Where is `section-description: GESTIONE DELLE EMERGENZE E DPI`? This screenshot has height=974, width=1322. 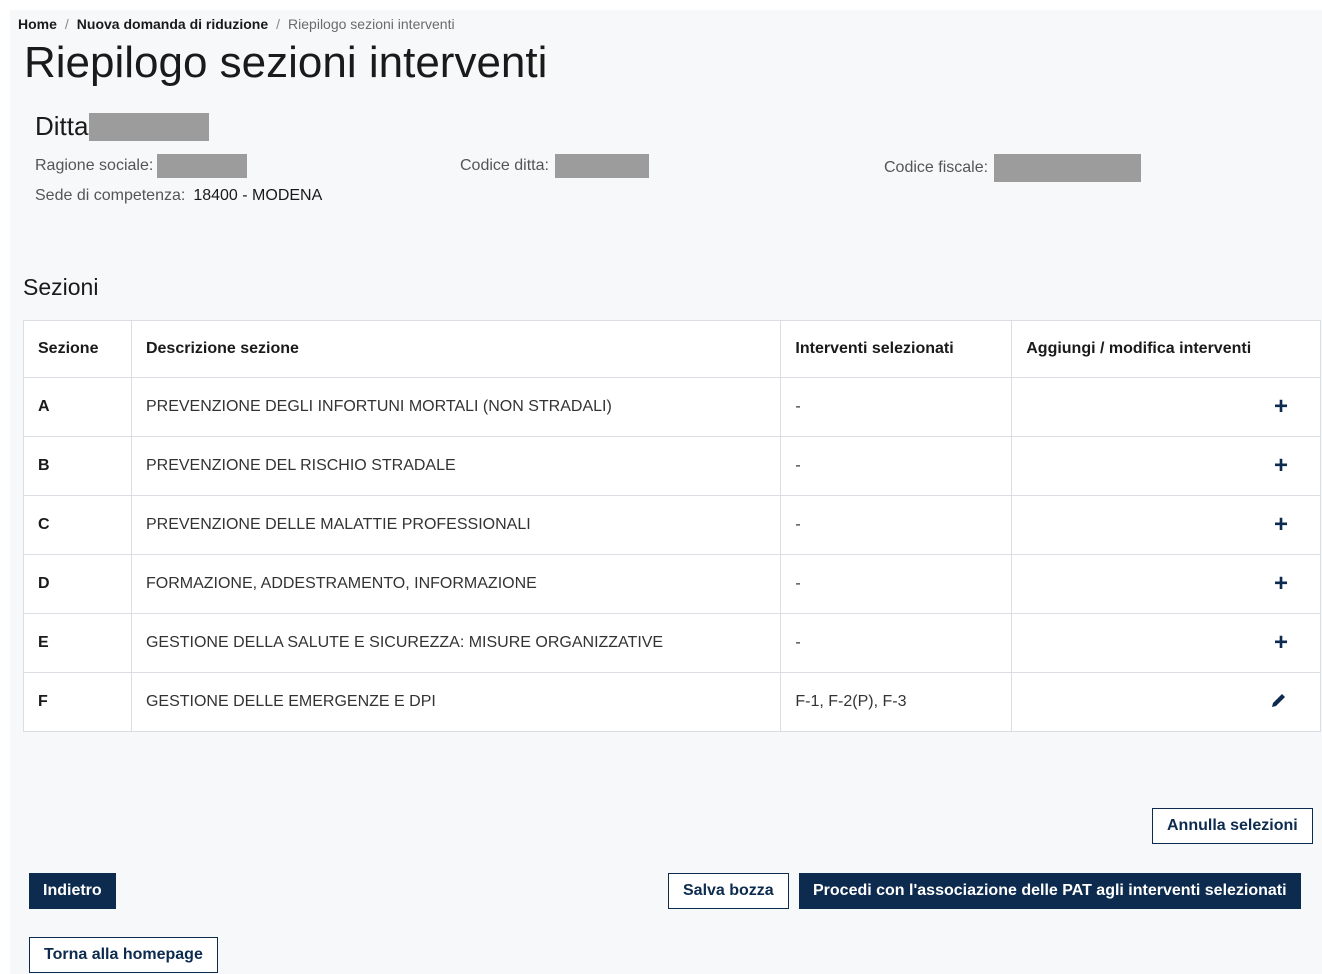
section-description: GESTIONE DELLE EMERGENZE E DPI is located at coordinates (456, 702).